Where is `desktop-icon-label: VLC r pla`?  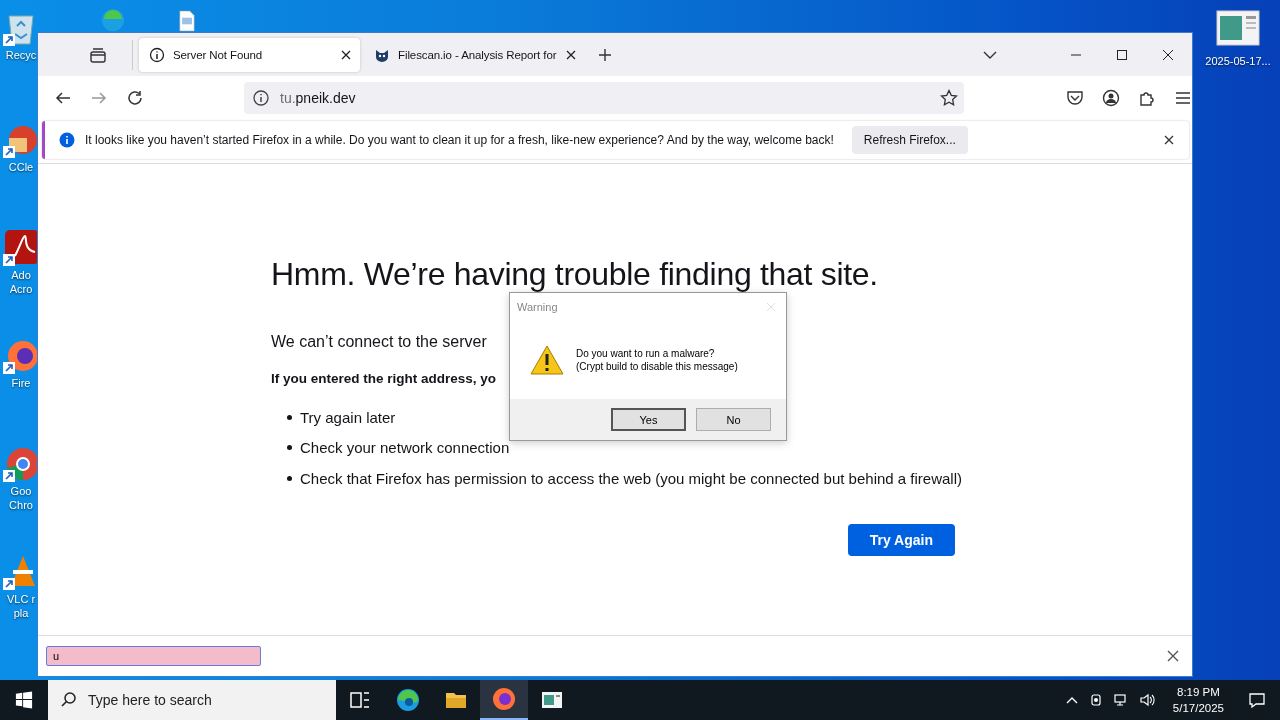 desktop-icon-label: VLC r pla is located at coordinates (21, 606).